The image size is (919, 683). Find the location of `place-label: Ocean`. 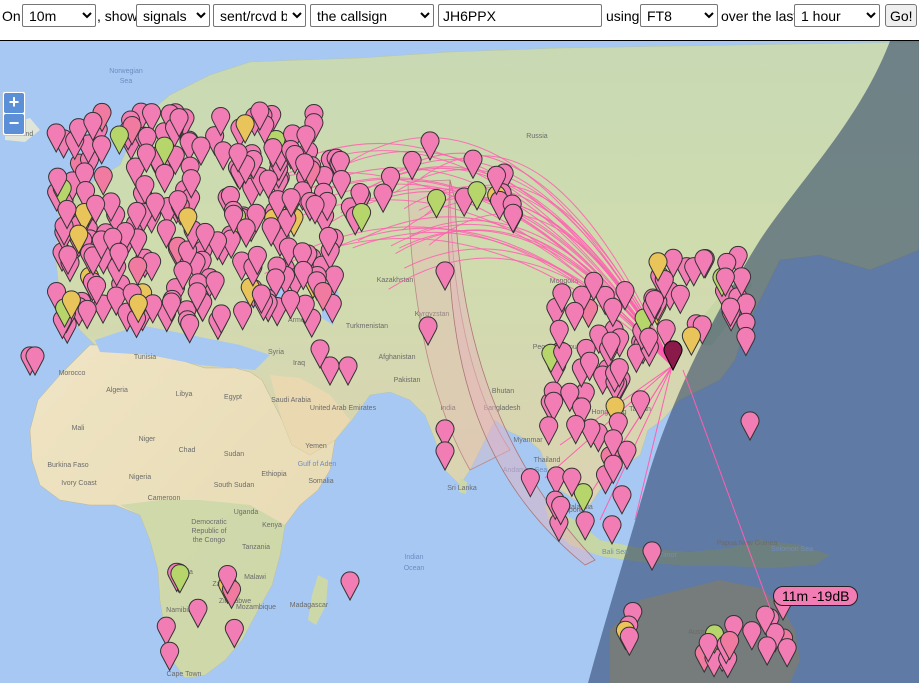

place-label: Ocean is located at coordinates (414, 568).